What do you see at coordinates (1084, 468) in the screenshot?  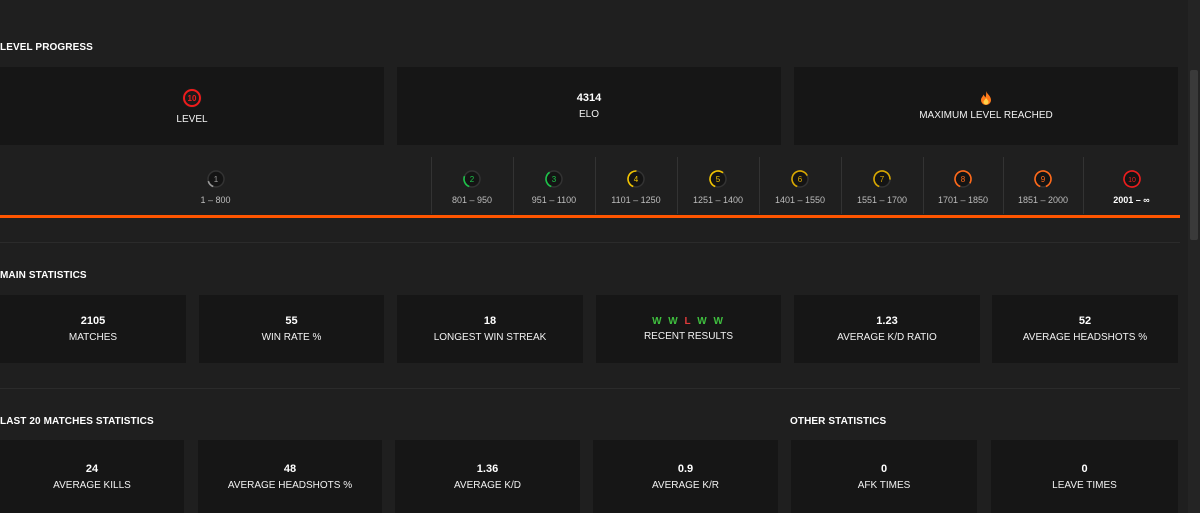 I see `leave-times-value: 0` at bounding box center [1084, 468].